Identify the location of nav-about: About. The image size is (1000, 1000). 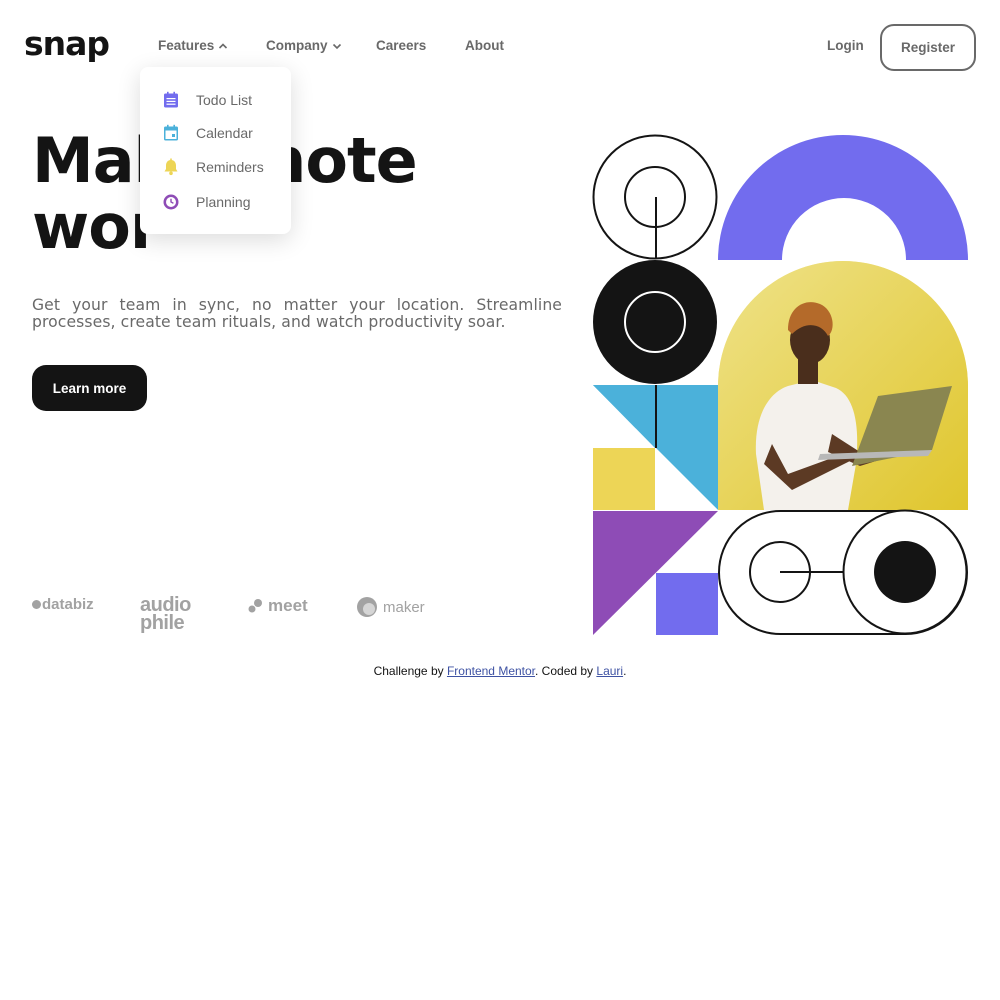
(484, 46).